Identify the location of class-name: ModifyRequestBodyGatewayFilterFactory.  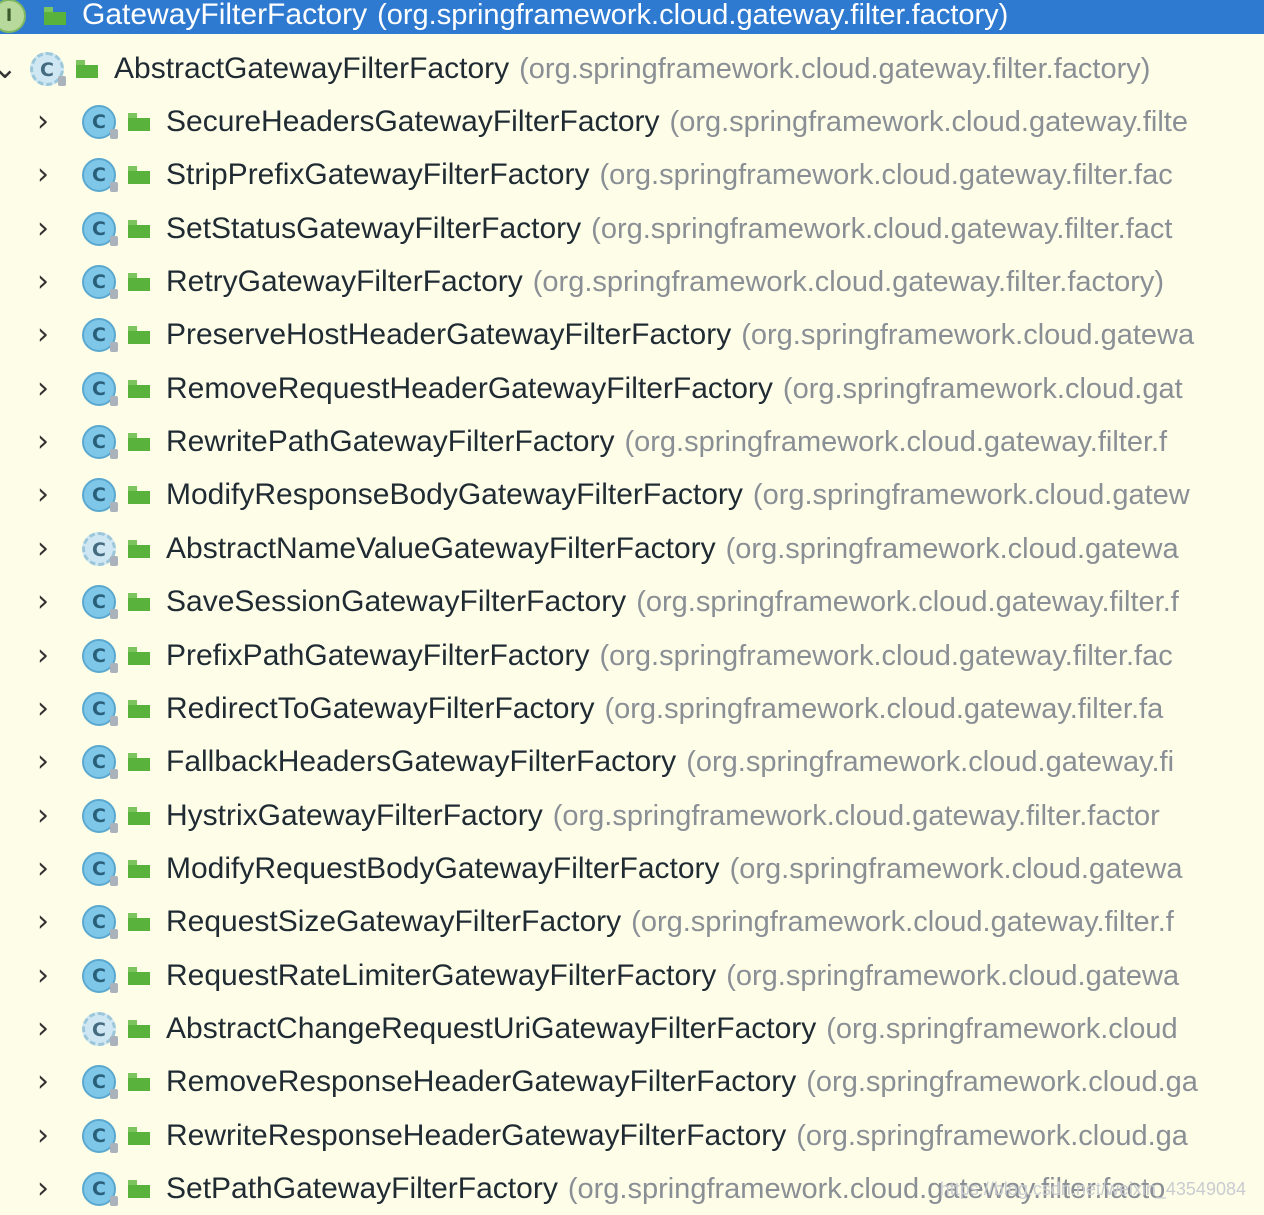
(443, 868).